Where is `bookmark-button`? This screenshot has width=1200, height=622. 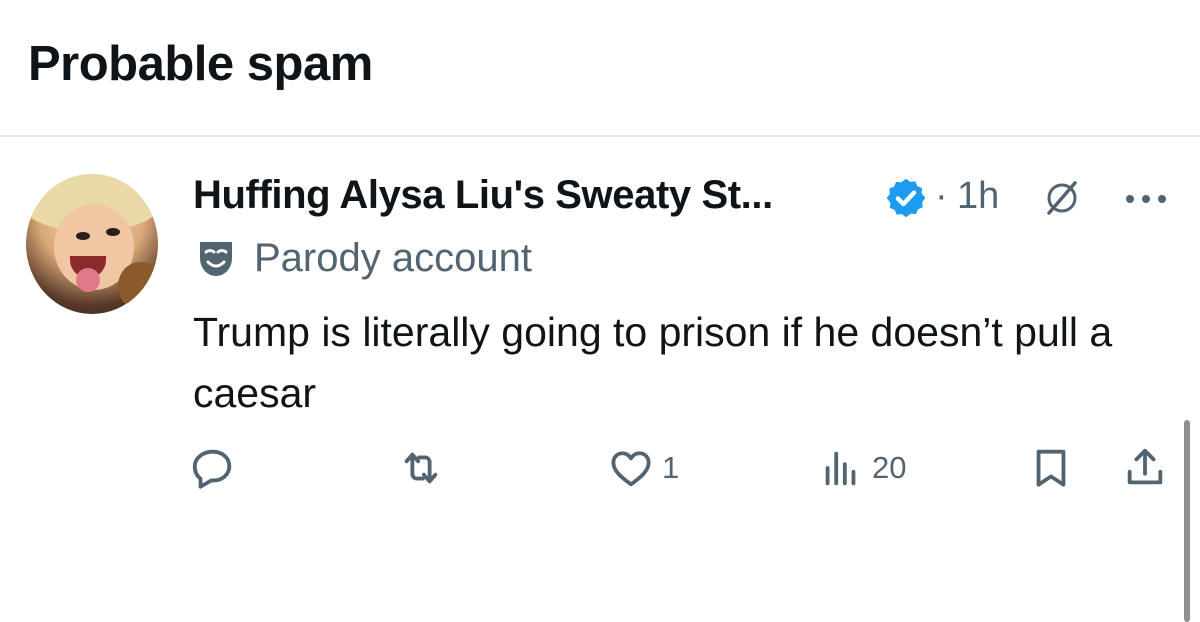
bookmark-button is located at coordinates (1051, 468).